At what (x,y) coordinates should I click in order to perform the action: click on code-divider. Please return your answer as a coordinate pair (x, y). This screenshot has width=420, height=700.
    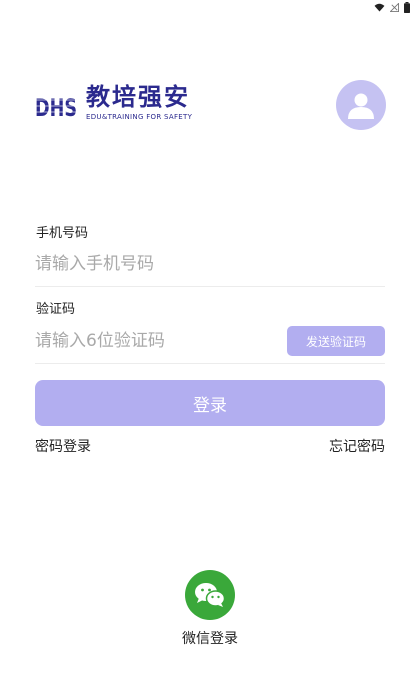
    Looking at the image, I should click on (210, 363).